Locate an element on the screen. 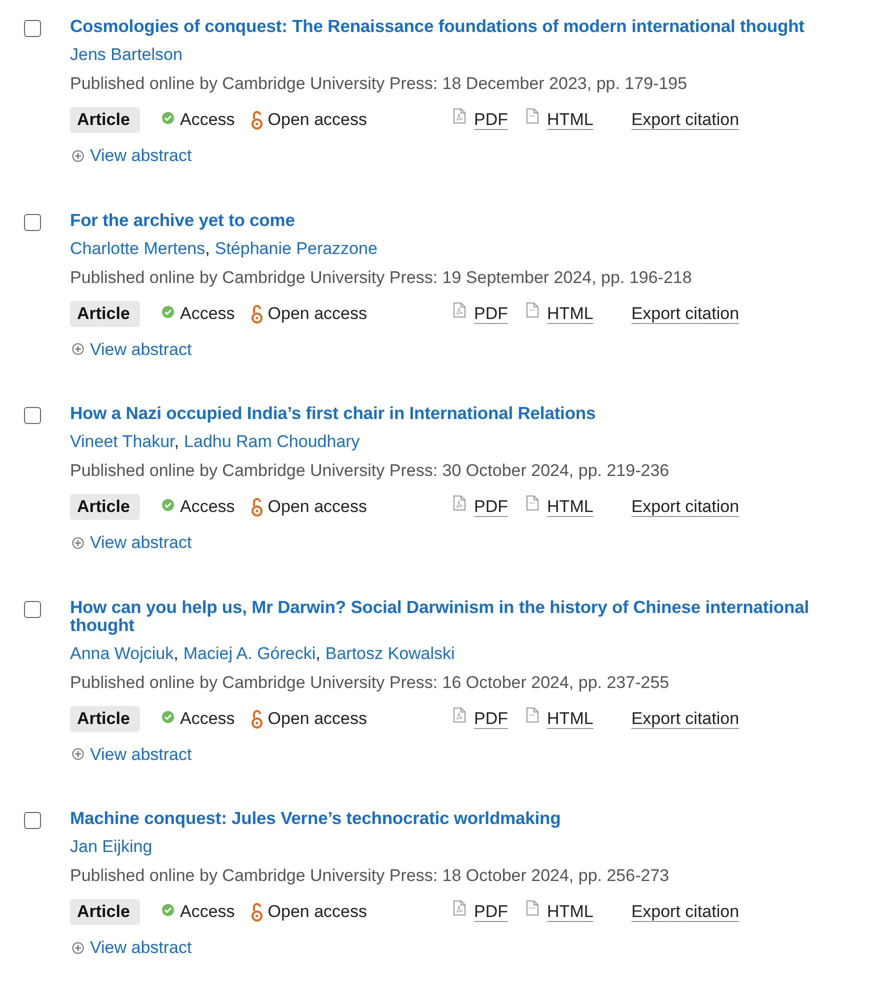  author-link: Bartosz Kowalski is located at coordinates (390, 653).